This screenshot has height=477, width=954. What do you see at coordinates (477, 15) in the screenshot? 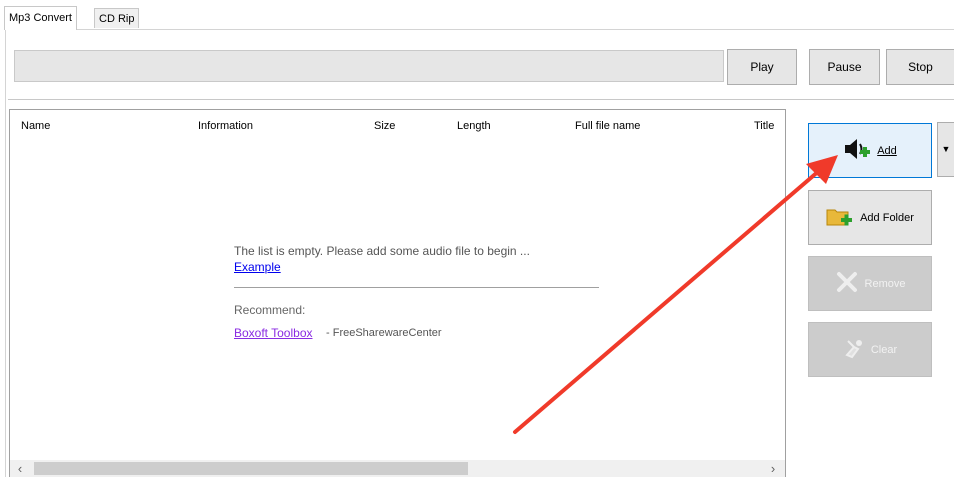
I see `tab-bar: Mp3 Convert CD Rip` at bounding box center [477, 15].